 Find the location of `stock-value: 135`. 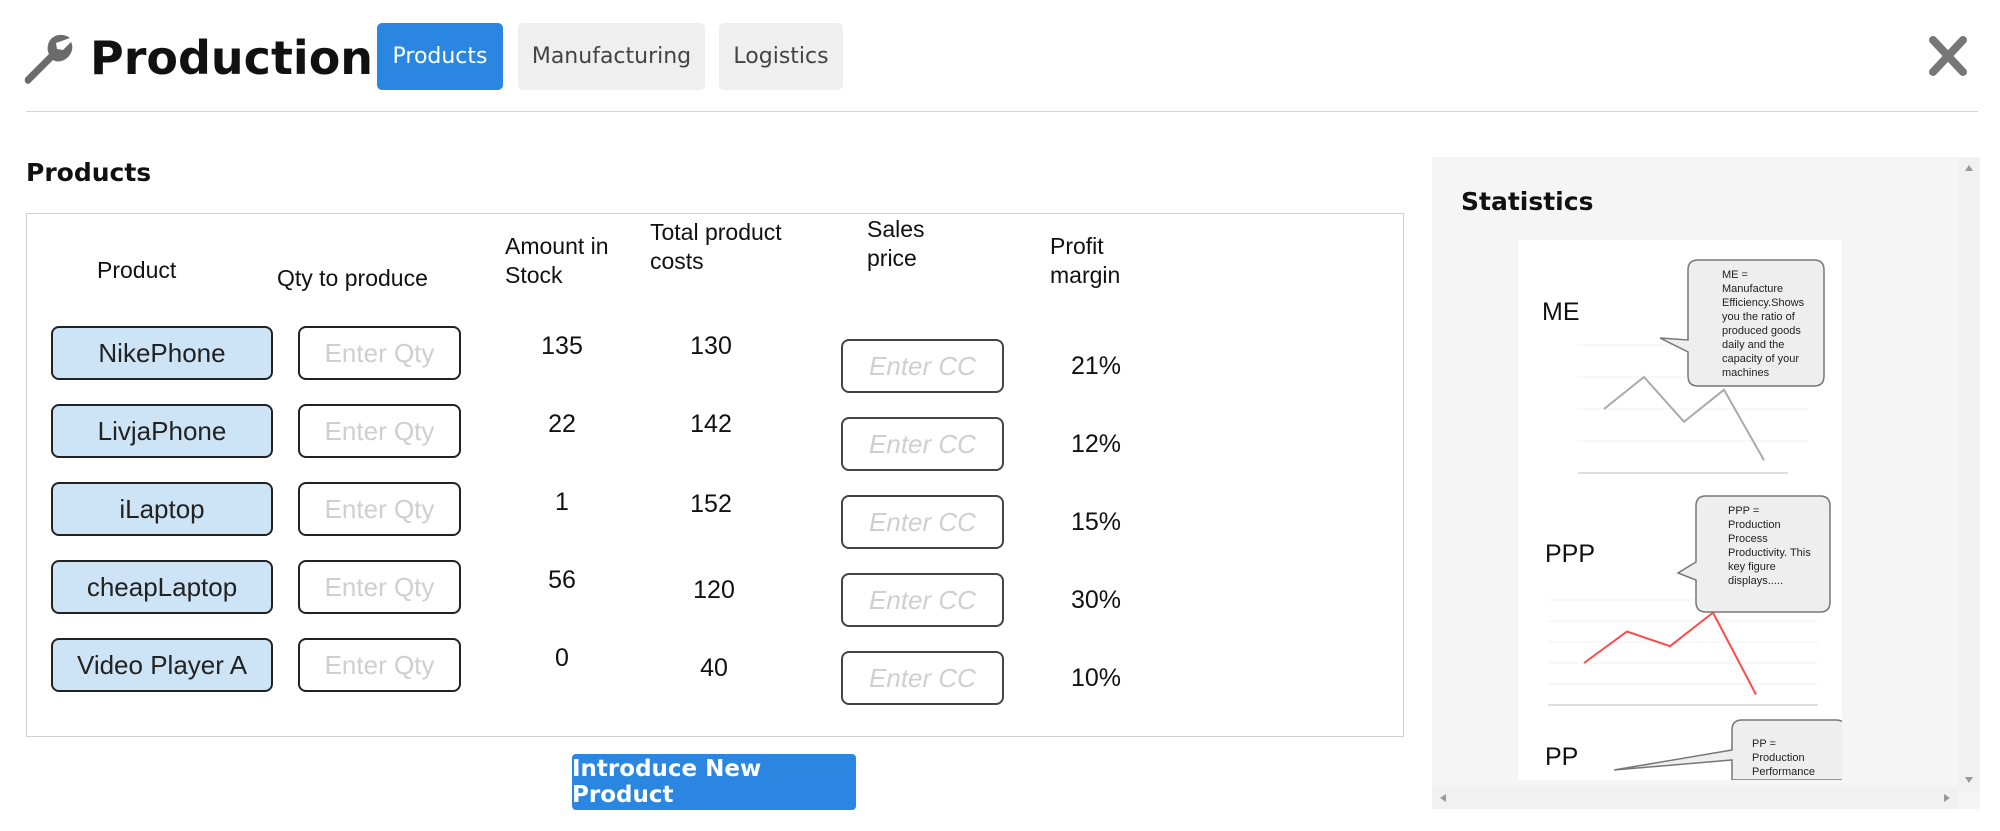

stock-value: 135 is located at coordinates (562, 346).